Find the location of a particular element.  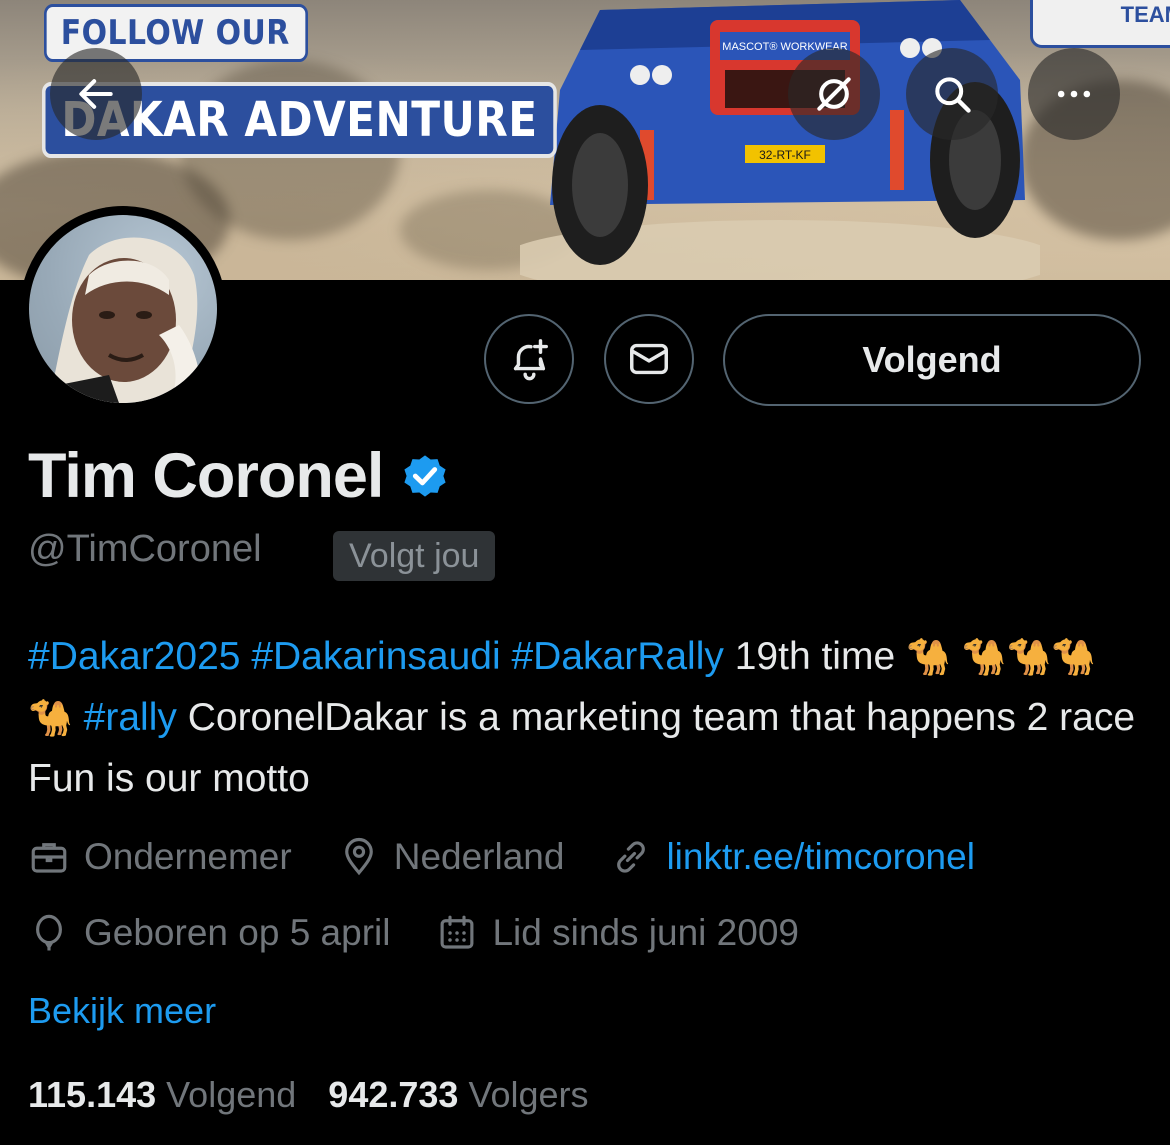

envelope-icon is located at coordinates (649, 359).